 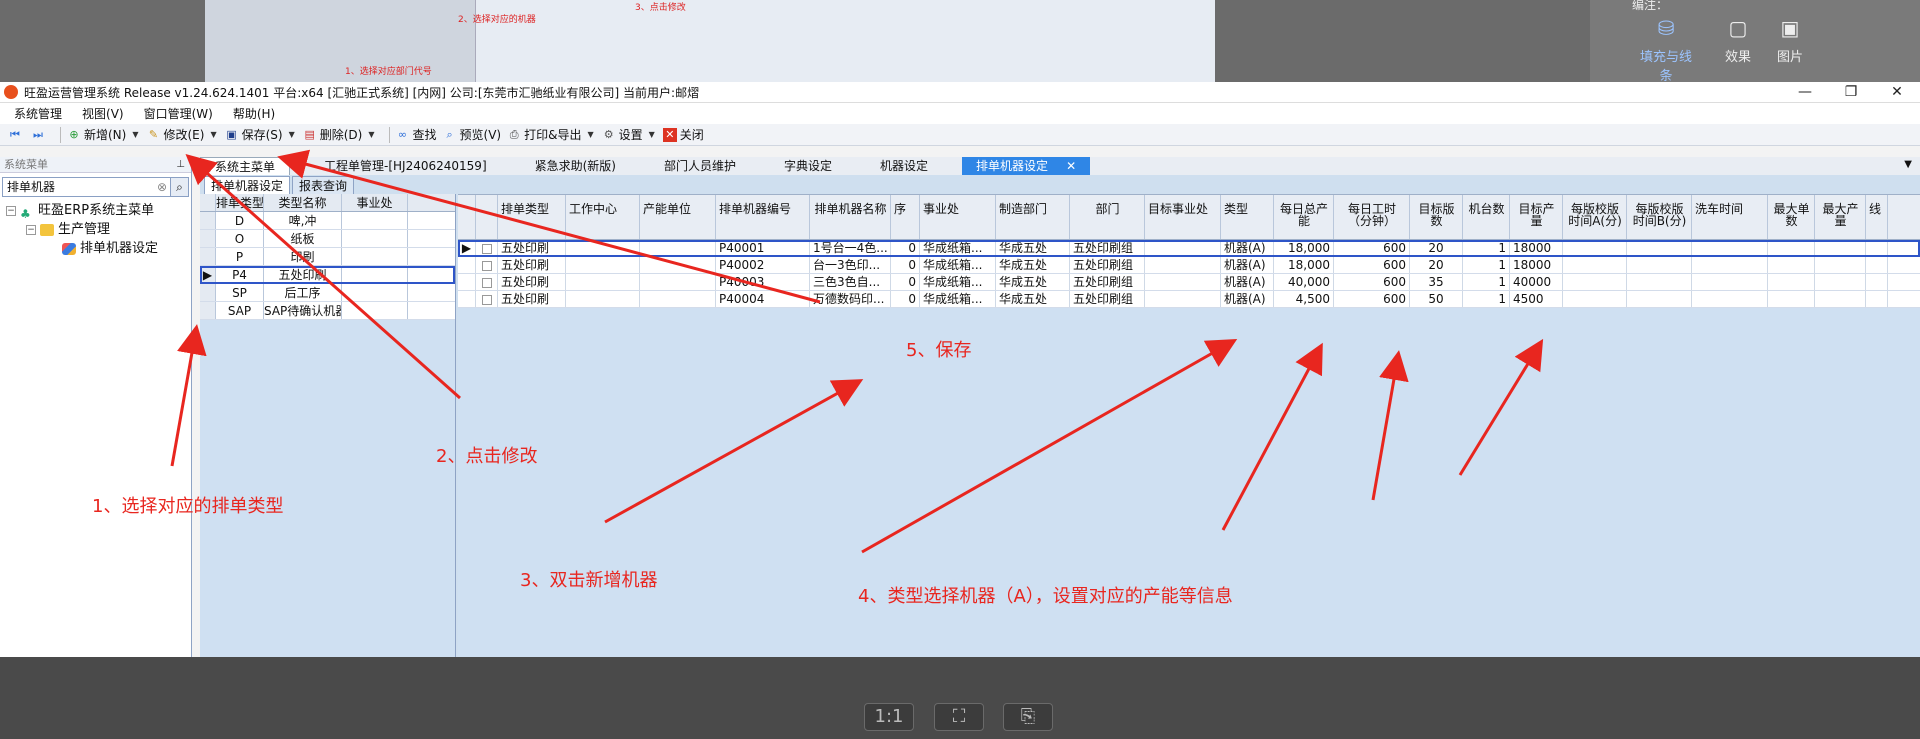 I want to click on table-row: D 啤,冲, so click(x=327, y=221).